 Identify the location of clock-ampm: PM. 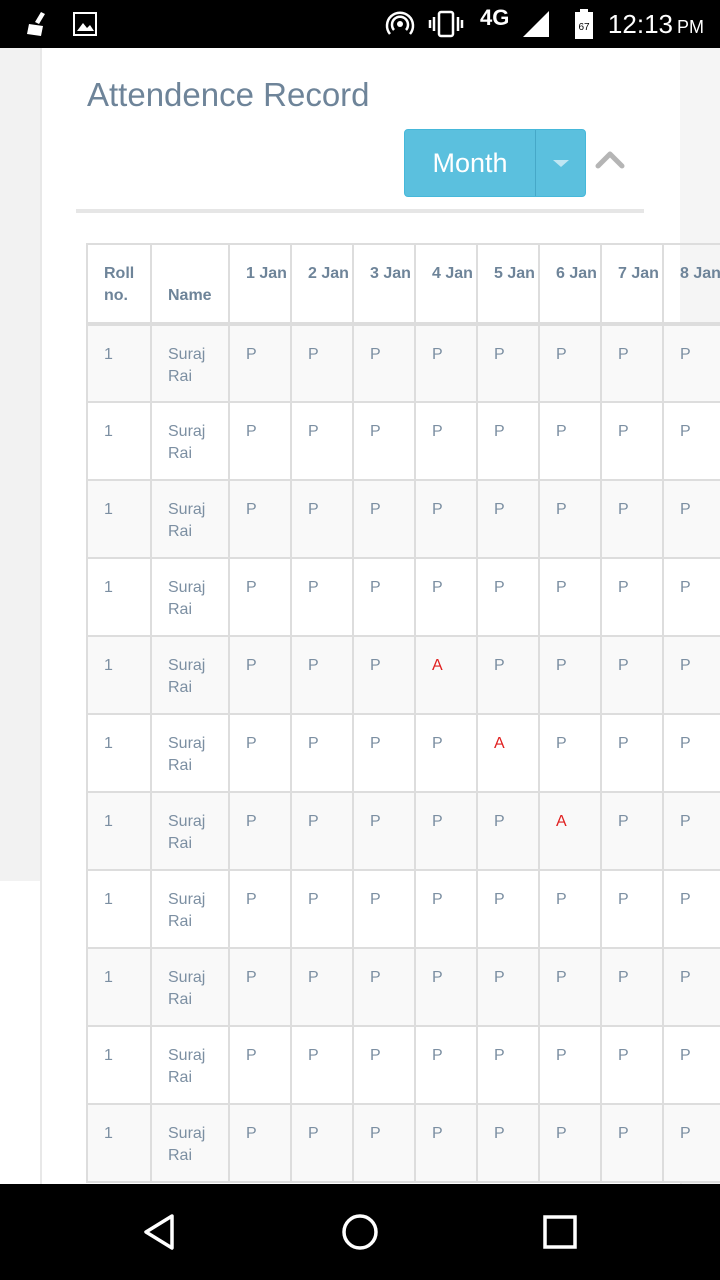
(690, 27).